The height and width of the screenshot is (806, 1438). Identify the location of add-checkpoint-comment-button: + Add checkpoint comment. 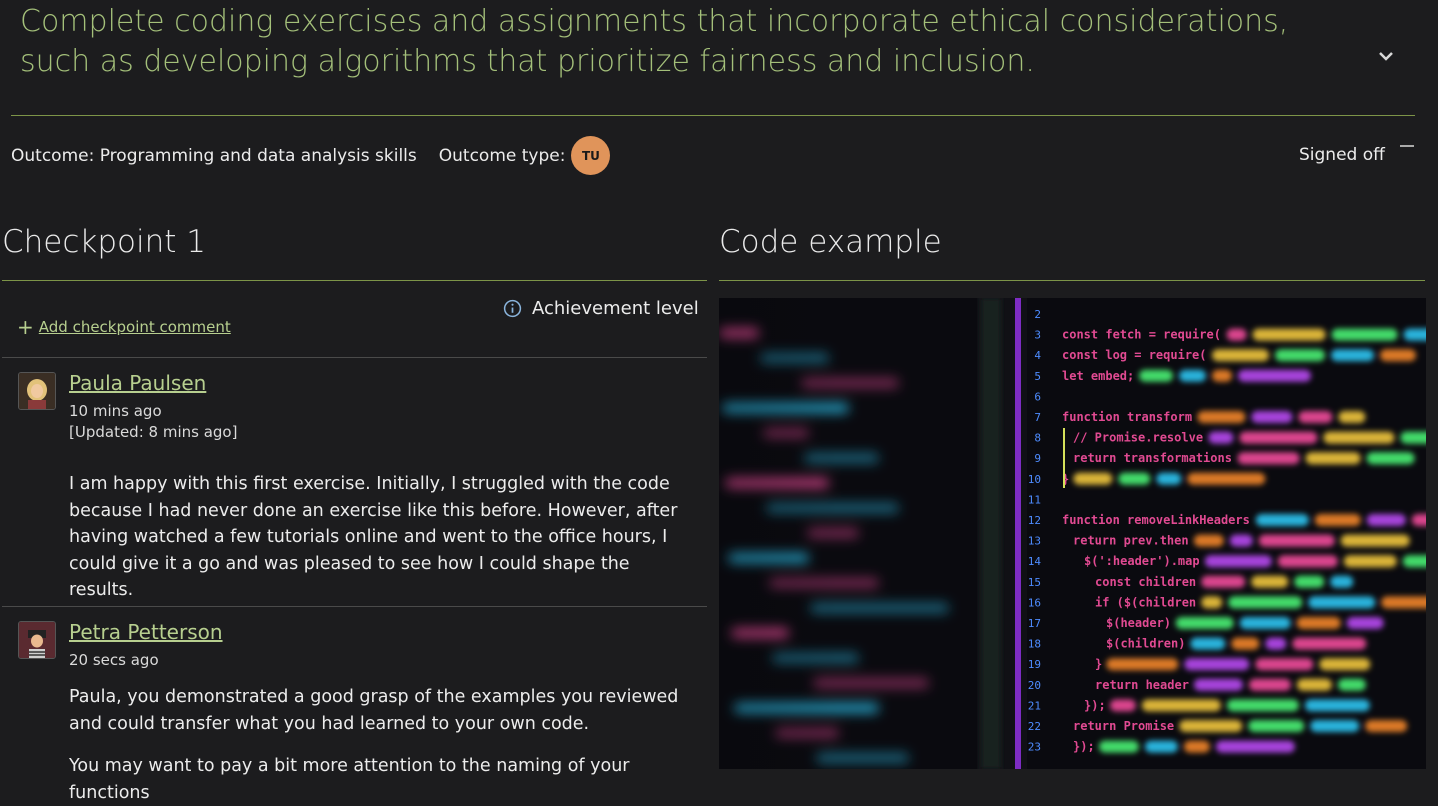
(124, 327).